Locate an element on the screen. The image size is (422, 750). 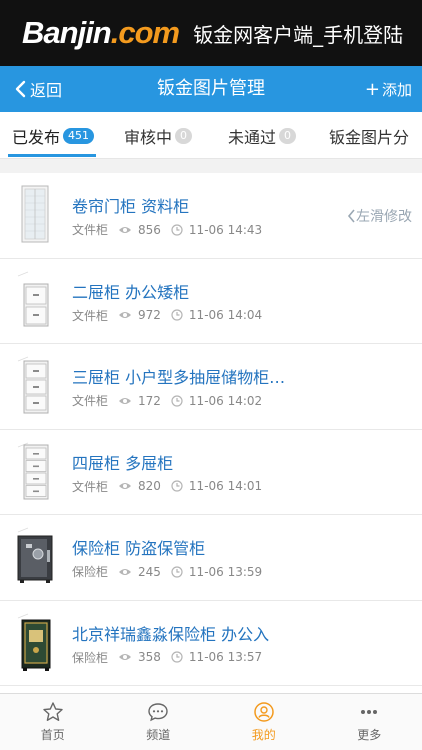
item-meta: 文件柜 972 11-06 14:04 is located at coordinates (167, 315).